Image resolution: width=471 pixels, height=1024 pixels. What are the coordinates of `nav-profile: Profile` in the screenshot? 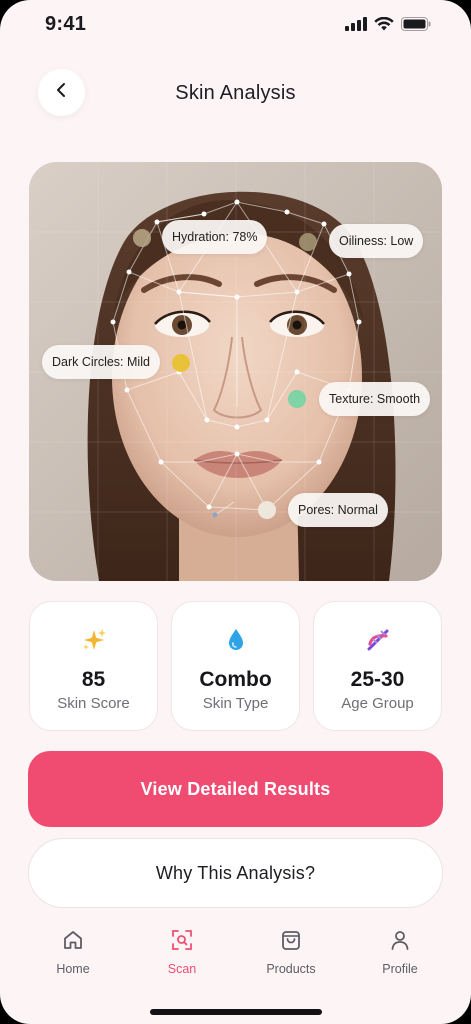 It's located at (400, 951).